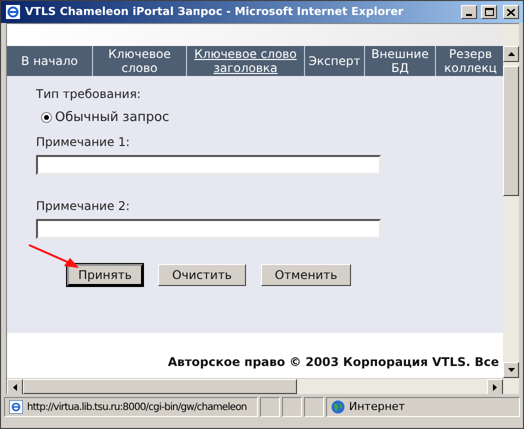 This screenshot has width=524, height=429. Describe the element at coordinates (495, 387) in the screenshot. I see `scroll-right-icon` at that location.